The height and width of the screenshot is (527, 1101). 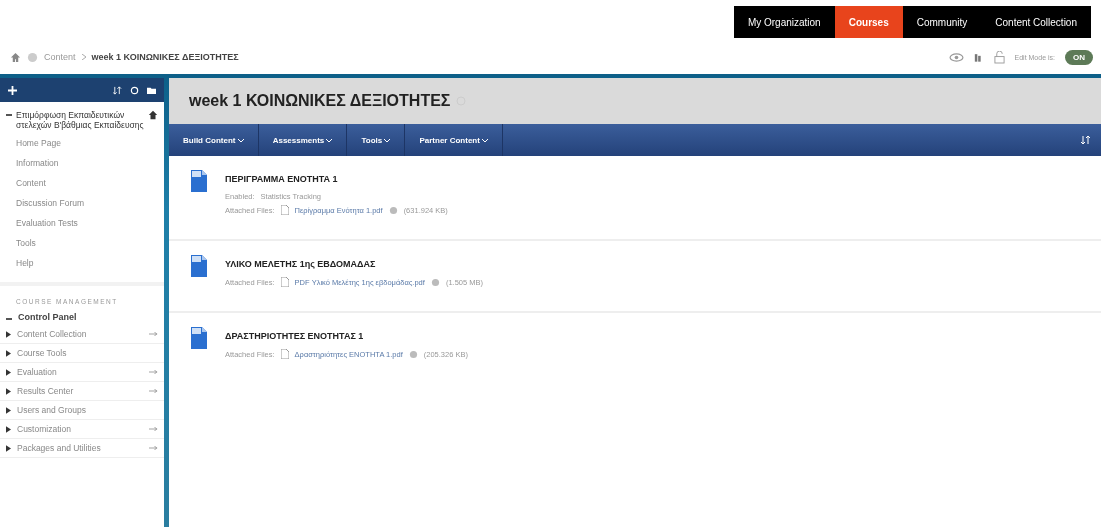 I want to click on menu-button: Tools, so click(x=376, y=140).